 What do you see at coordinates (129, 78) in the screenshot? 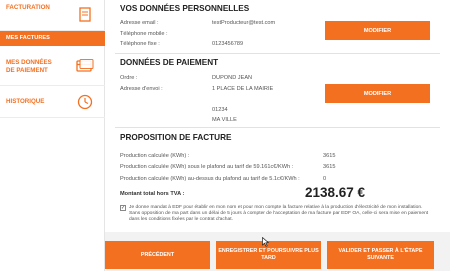
I see `order-label: Ordre :` at bounding box center [129, 78].